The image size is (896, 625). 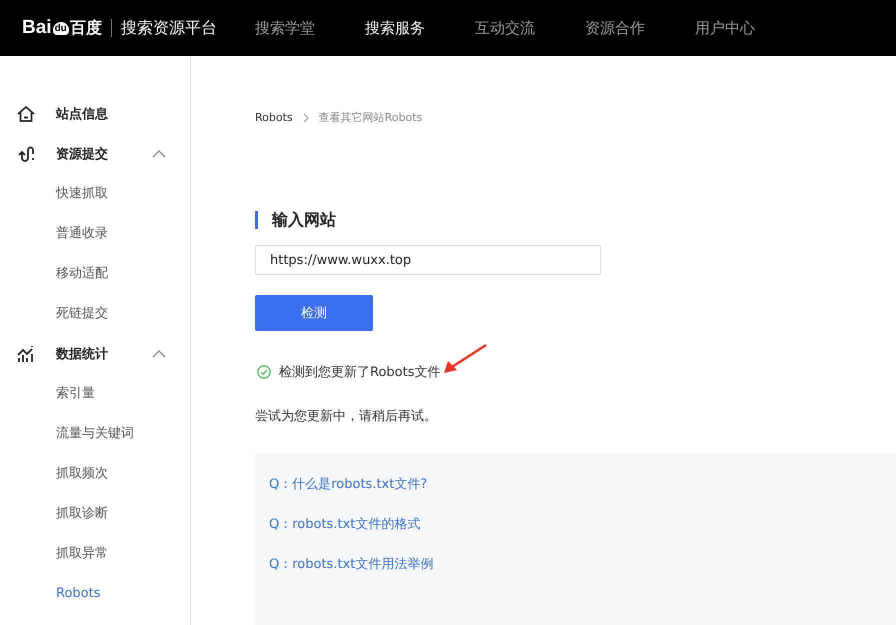 What do you see at coordinates (95, 114) in the screenshot?
I see `sidebar-group: 站点信息` at bounding box center [95, 114].